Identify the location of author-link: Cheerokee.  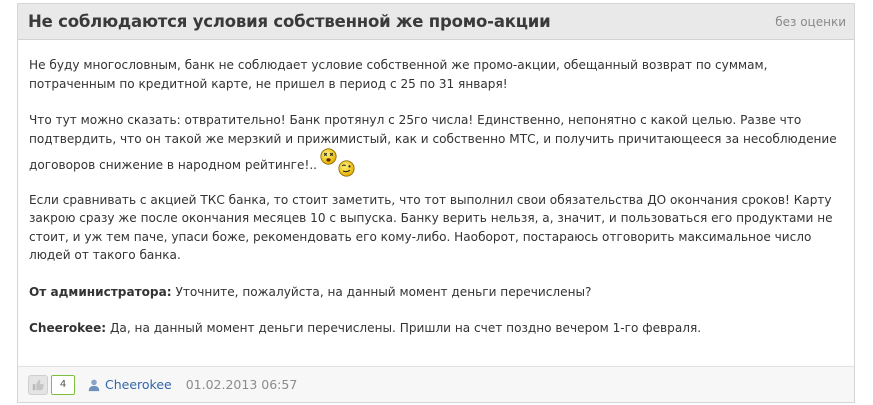
(138, 384).